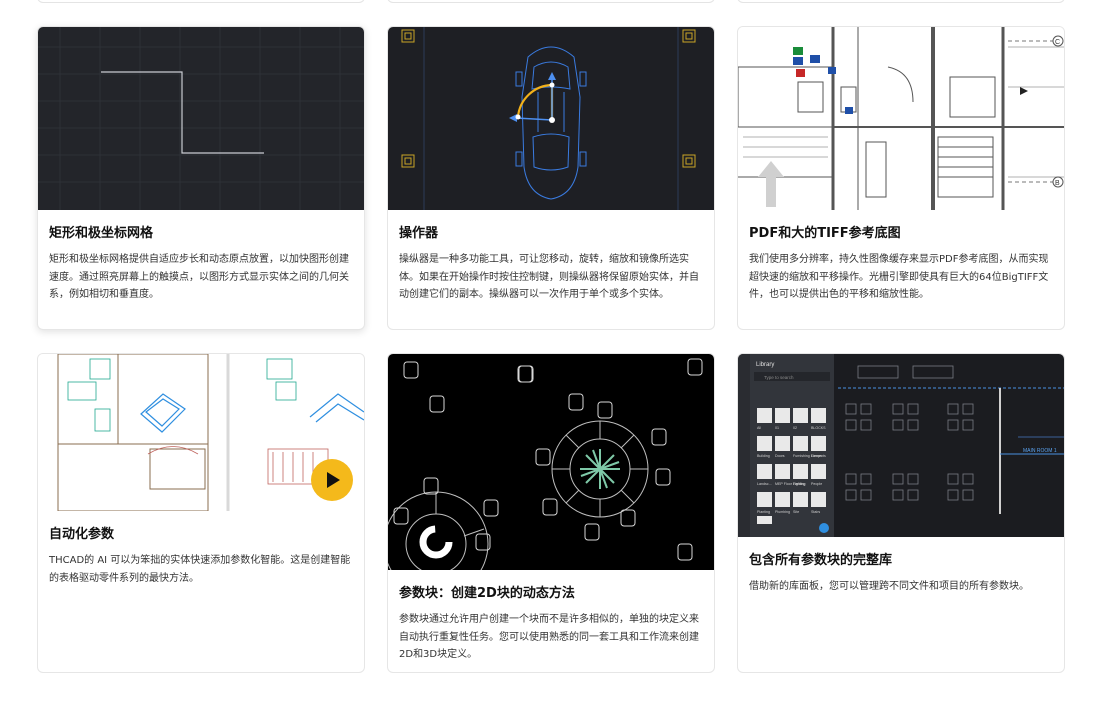 The height and width of the screenshot is (701, 1119). Describe the element at coordinates (818, 428) in the screenshot. I see `svg-text: BLOCKS` at that location.